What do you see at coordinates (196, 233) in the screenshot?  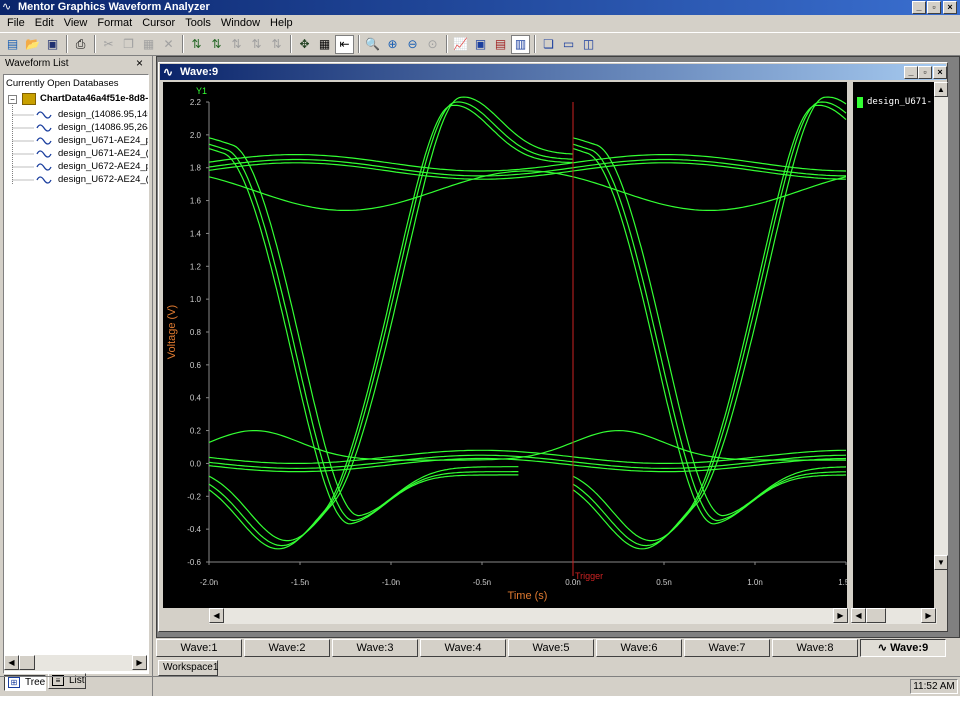 I see `y-tick-label: 1.4` at bounding box center [196, 233].